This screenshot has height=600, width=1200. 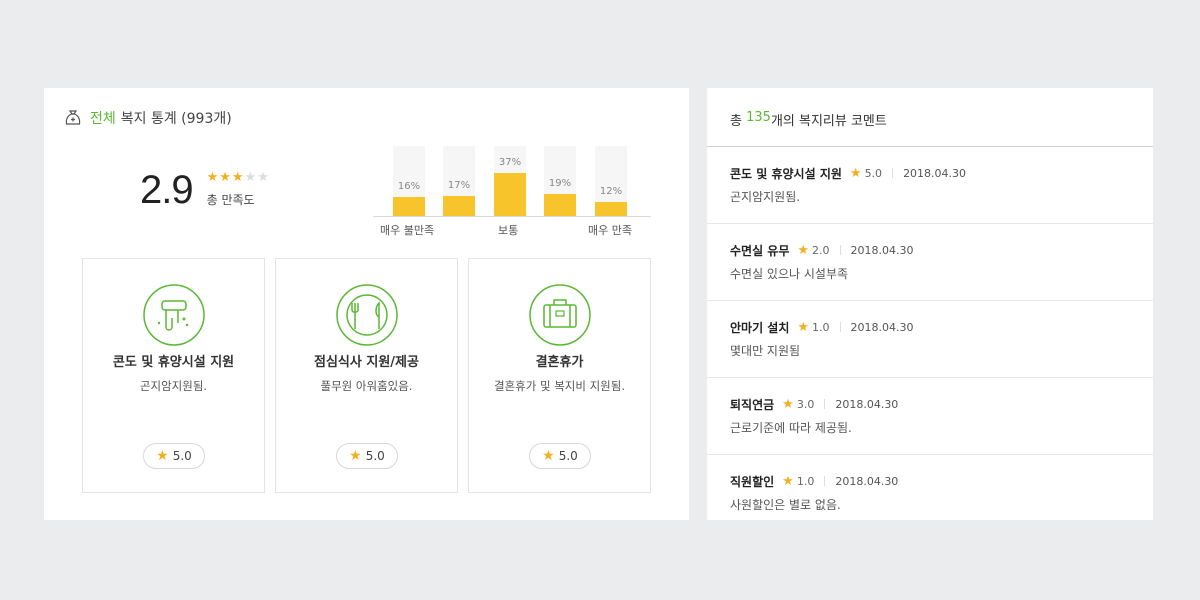 I want to click on card-title: 콘도 및 휴양시설 지원, so click(x=173, y=362).